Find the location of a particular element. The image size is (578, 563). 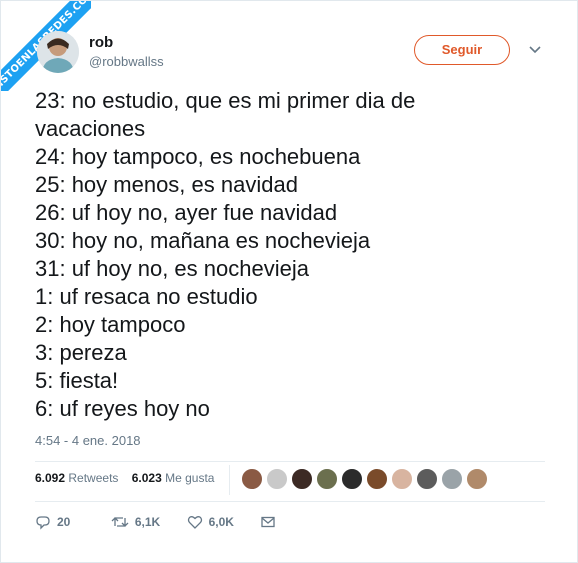

likes-count: 6.023 is located at coordinates (146, 478).